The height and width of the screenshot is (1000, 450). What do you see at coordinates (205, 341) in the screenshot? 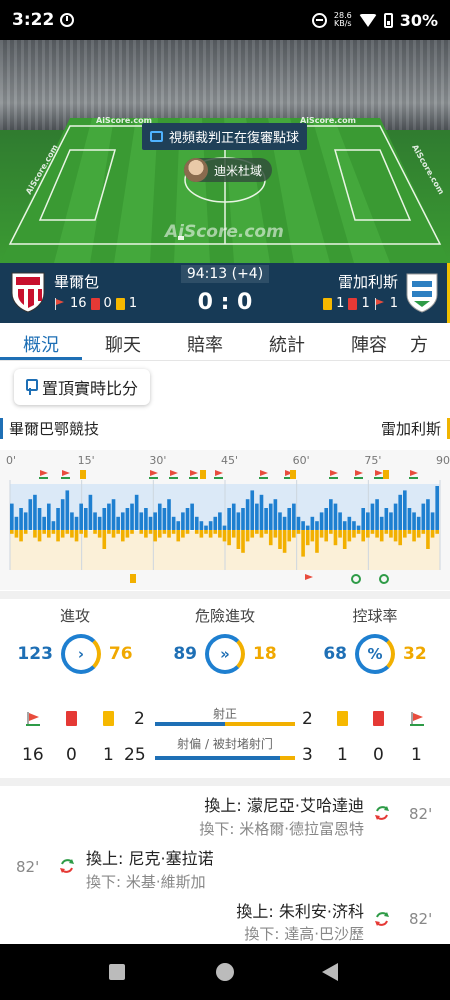
I see `tab-odds: 賠率` at bounding box center [205, 341].